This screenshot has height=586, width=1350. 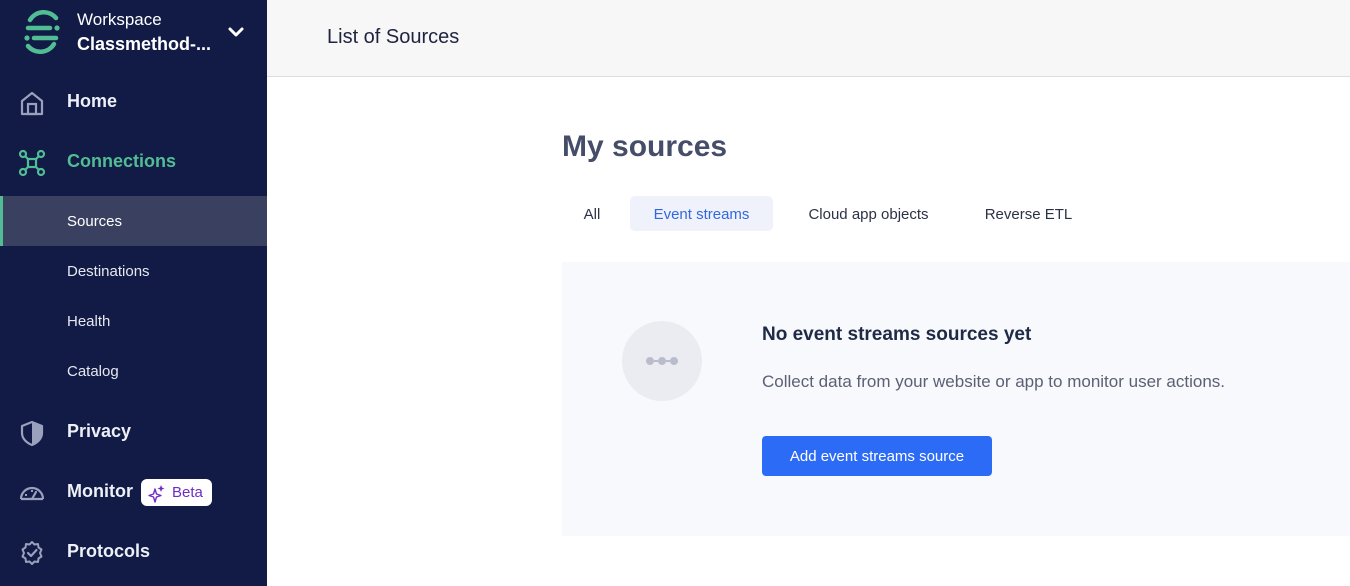 I want to click on sidebar-item-privacy: Privacy, so click(x=133, y=432).